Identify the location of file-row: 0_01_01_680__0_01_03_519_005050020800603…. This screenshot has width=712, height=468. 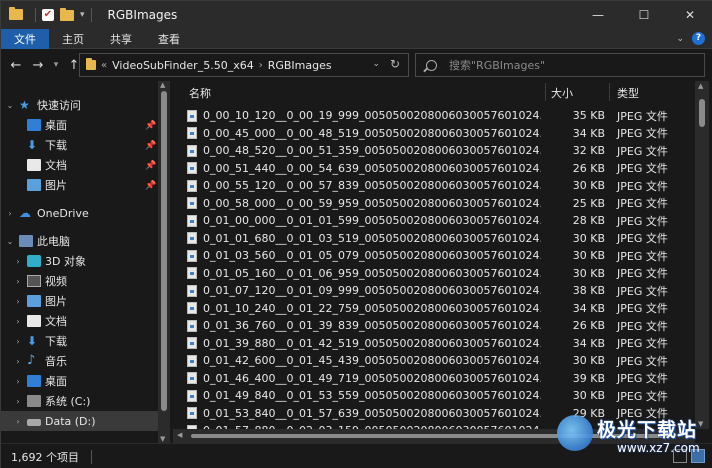
(441, 238).